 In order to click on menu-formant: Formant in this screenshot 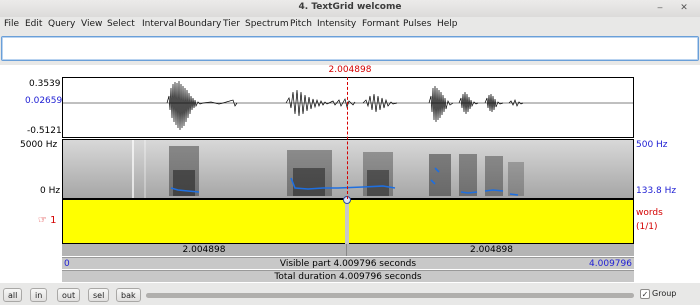, I will do `click(380, 24)`.